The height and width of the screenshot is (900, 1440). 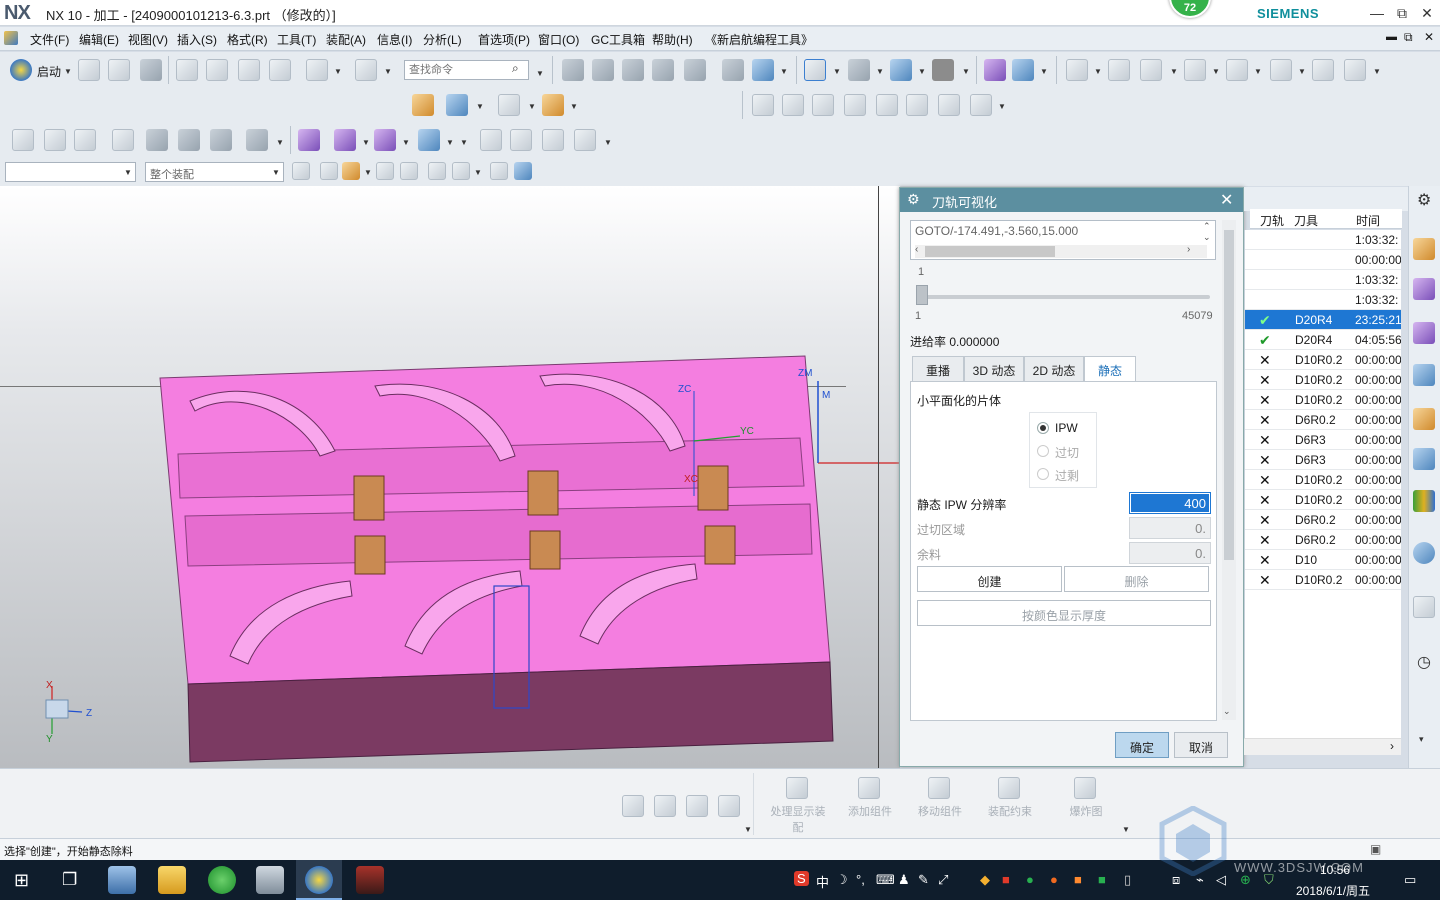 What do you see at coordinates (949, 105) in the screenshot?
I see `project-curve-icon` at bounding box center [949, 105].